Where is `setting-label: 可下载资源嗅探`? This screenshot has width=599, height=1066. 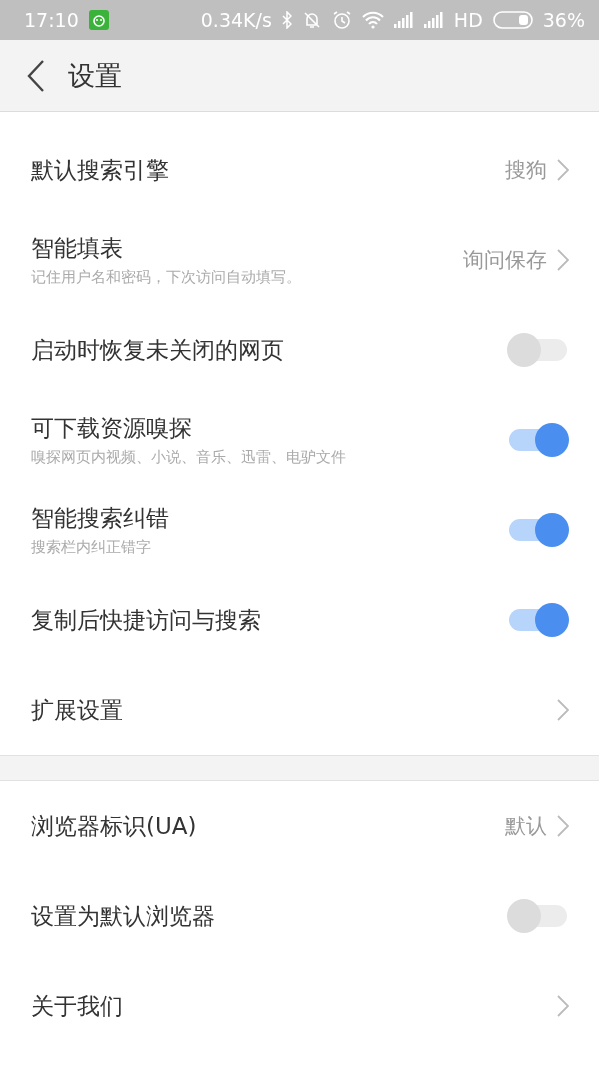 setting-label: 可下载资源嗅探 is located at coordinates (112, 428).